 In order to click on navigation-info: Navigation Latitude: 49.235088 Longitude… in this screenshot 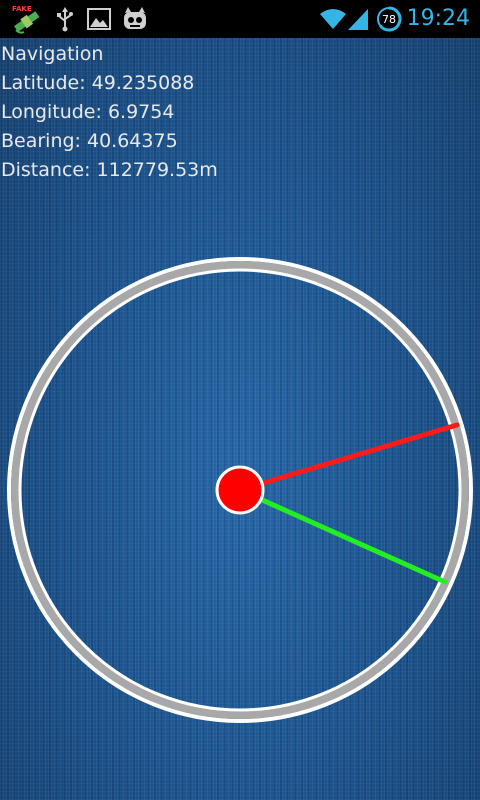, I will do `click(109, 112)`.